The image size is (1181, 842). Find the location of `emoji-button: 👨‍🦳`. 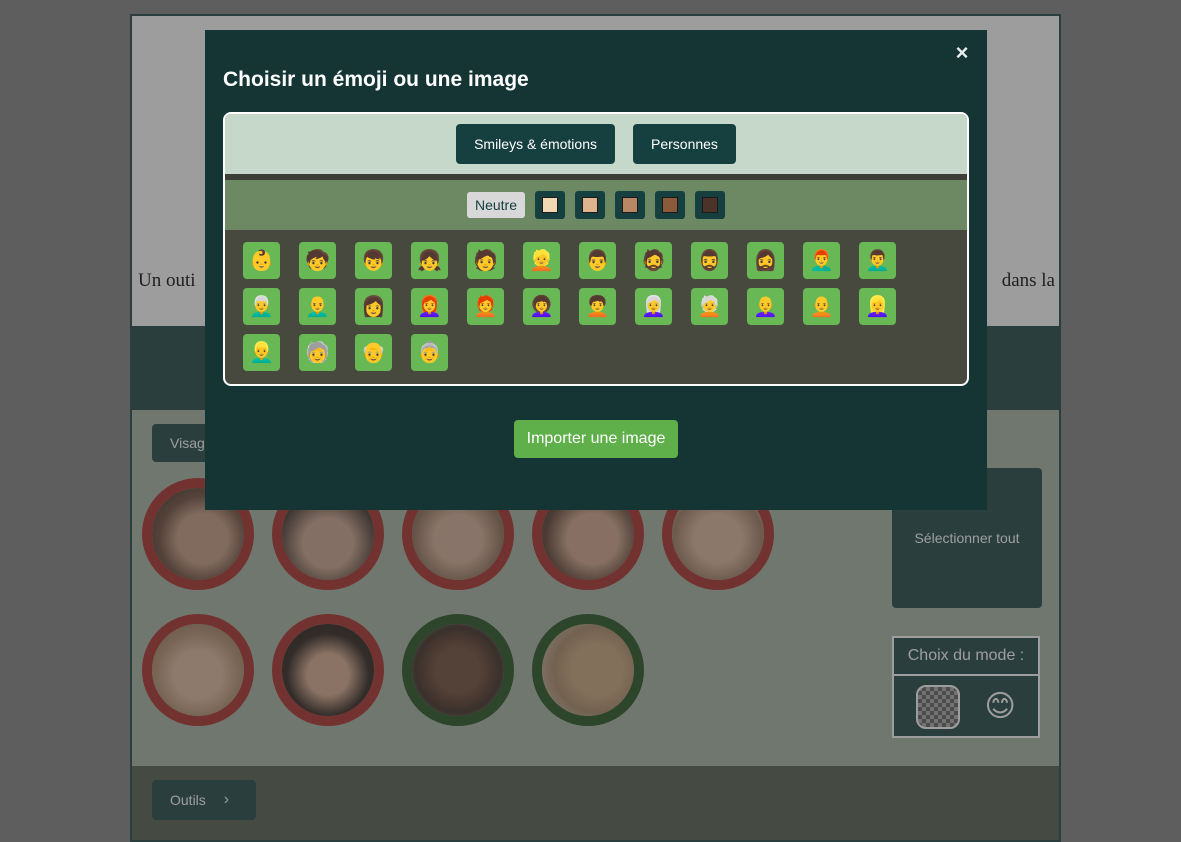

emoji-button: 👨‍🦳 is located at coordinates (261, 306).